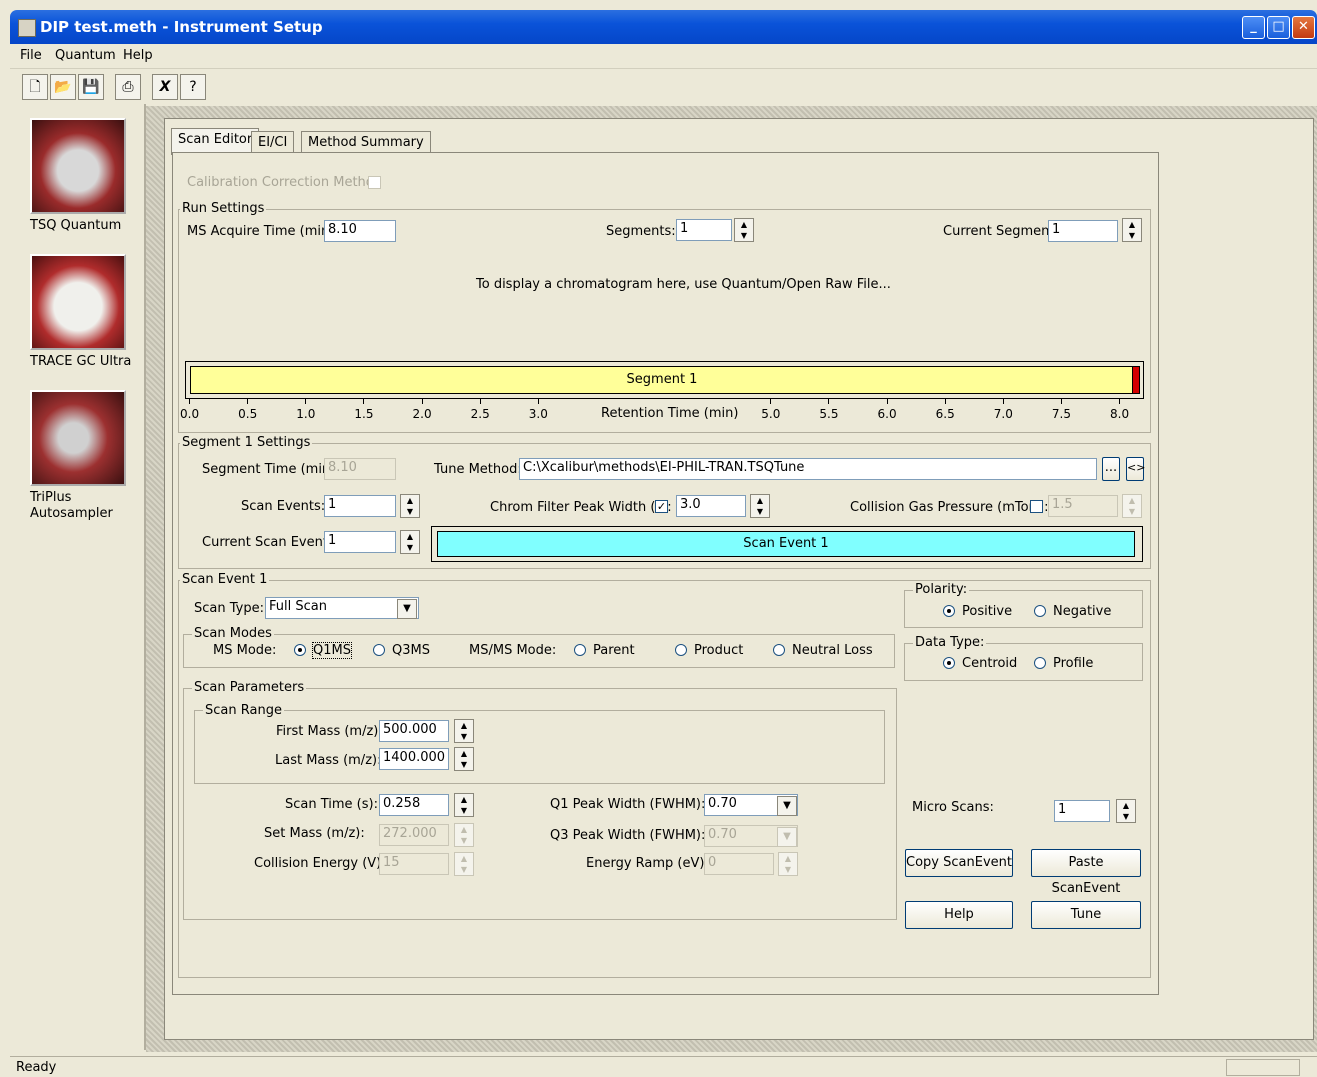  What do you see at coordinates (78, 166) in the screenshot?
I see `tsq-quantum-icon` at bounding box center [78, 166].